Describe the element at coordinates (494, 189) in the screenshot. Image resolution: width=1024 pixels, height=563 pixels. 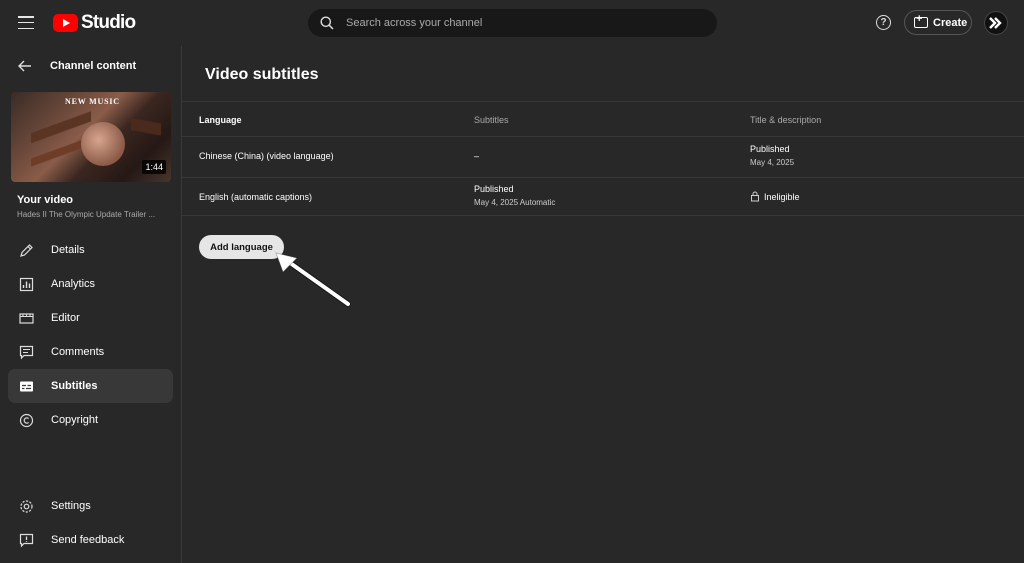
I see `subtitles-status: Published` at that location.